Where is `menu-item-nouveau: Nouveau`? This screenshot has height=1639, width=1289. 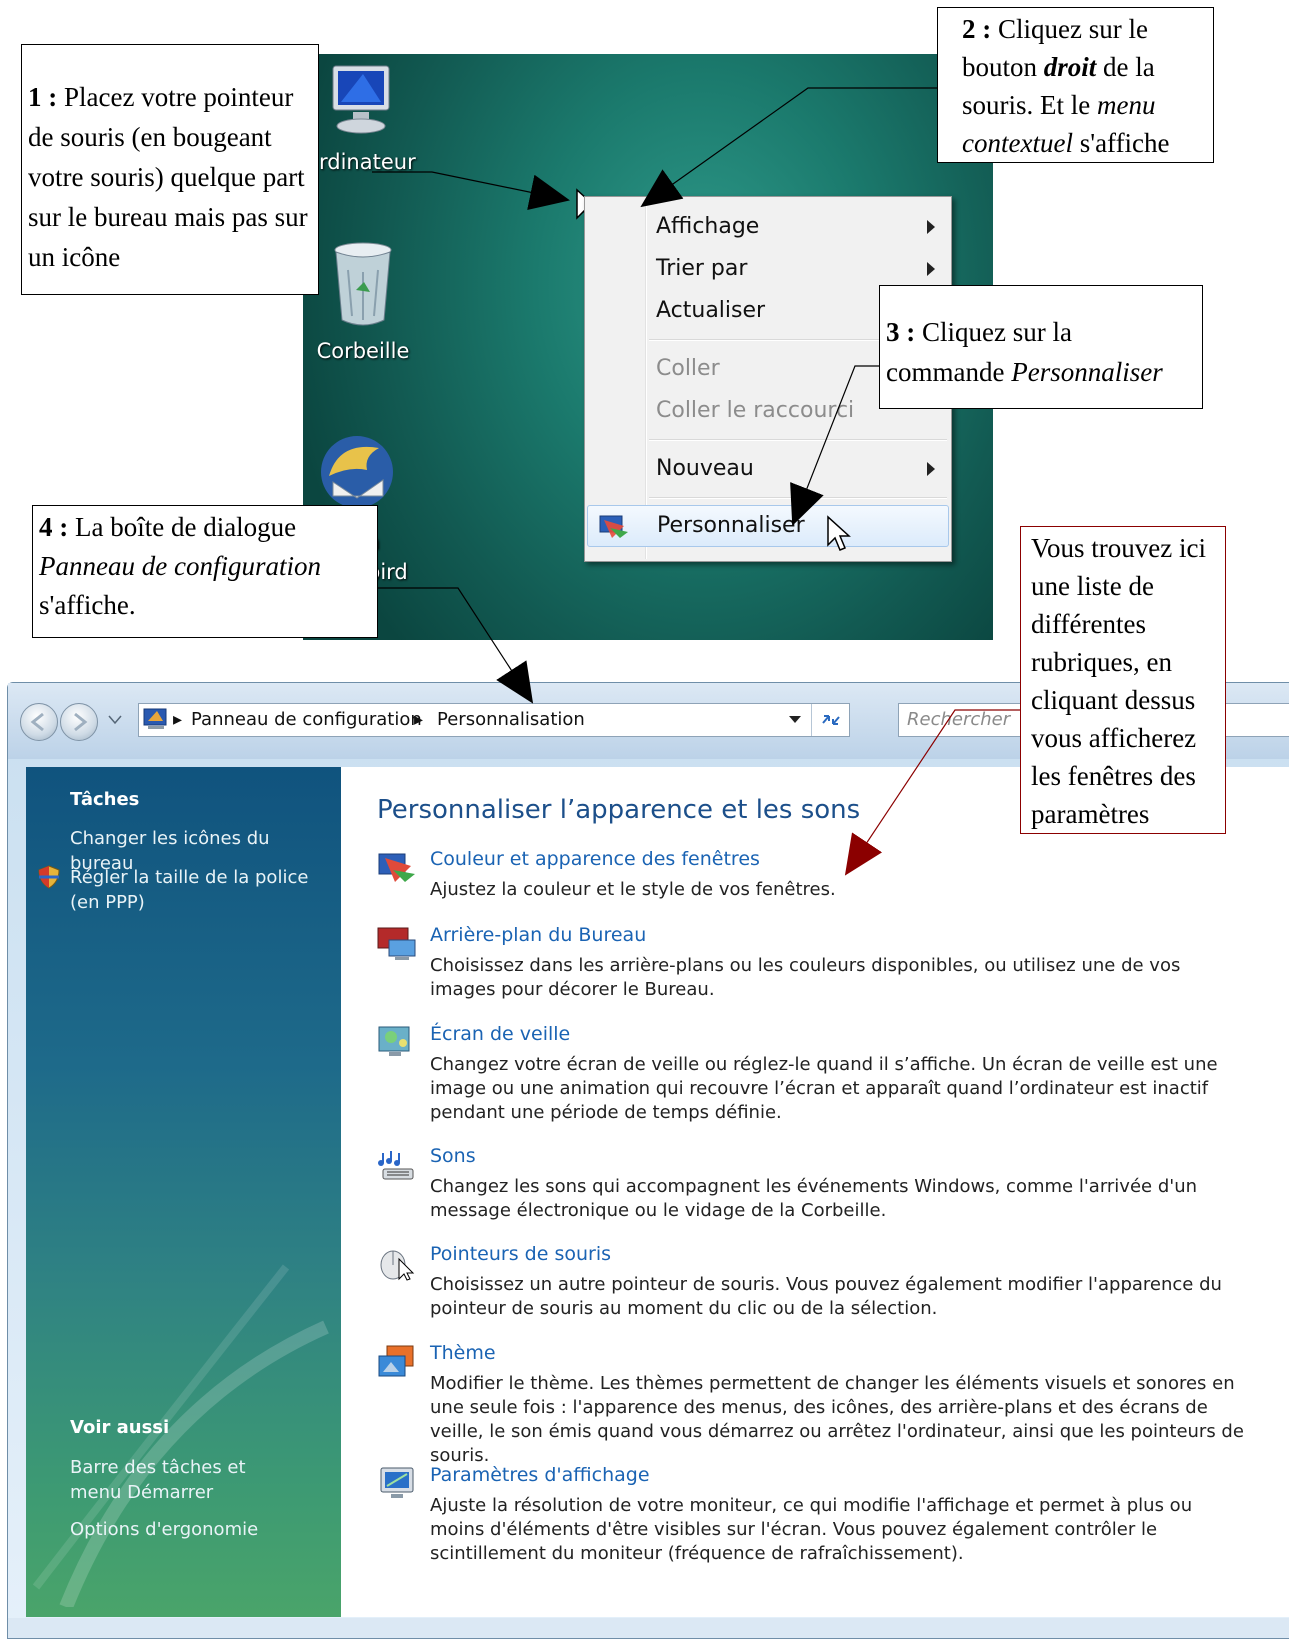
menu-item-nouveau: Nouveau is located at coordinates (768, 469).